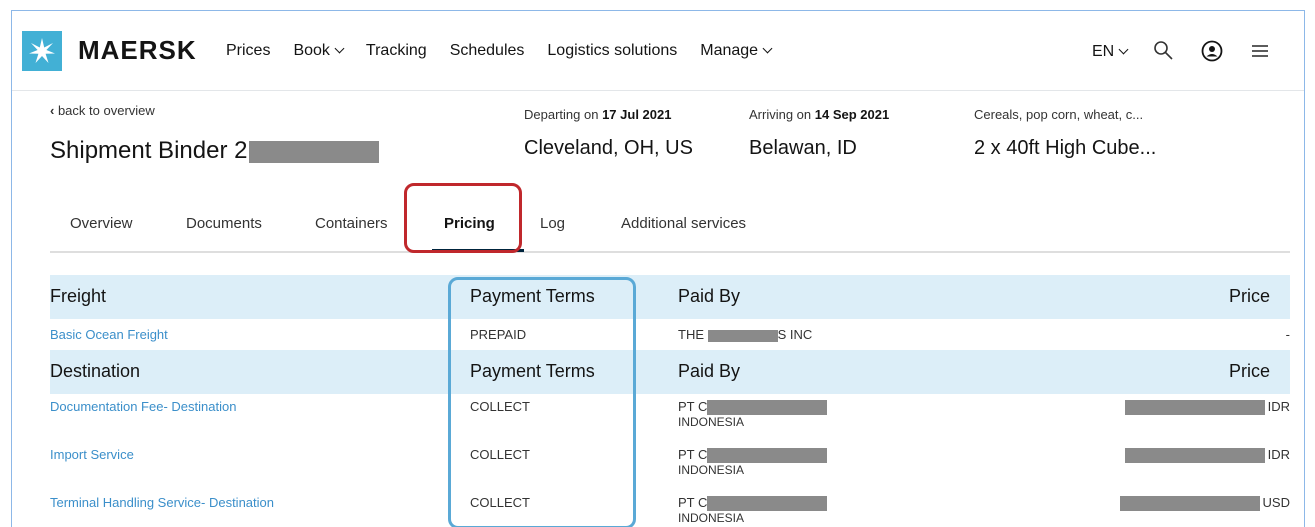 Image resolution: width=1315 pixels, height=527 pixels. Describe the element at coordinates (1164, 51) in the screenshot. I see `search-icon` at that location.